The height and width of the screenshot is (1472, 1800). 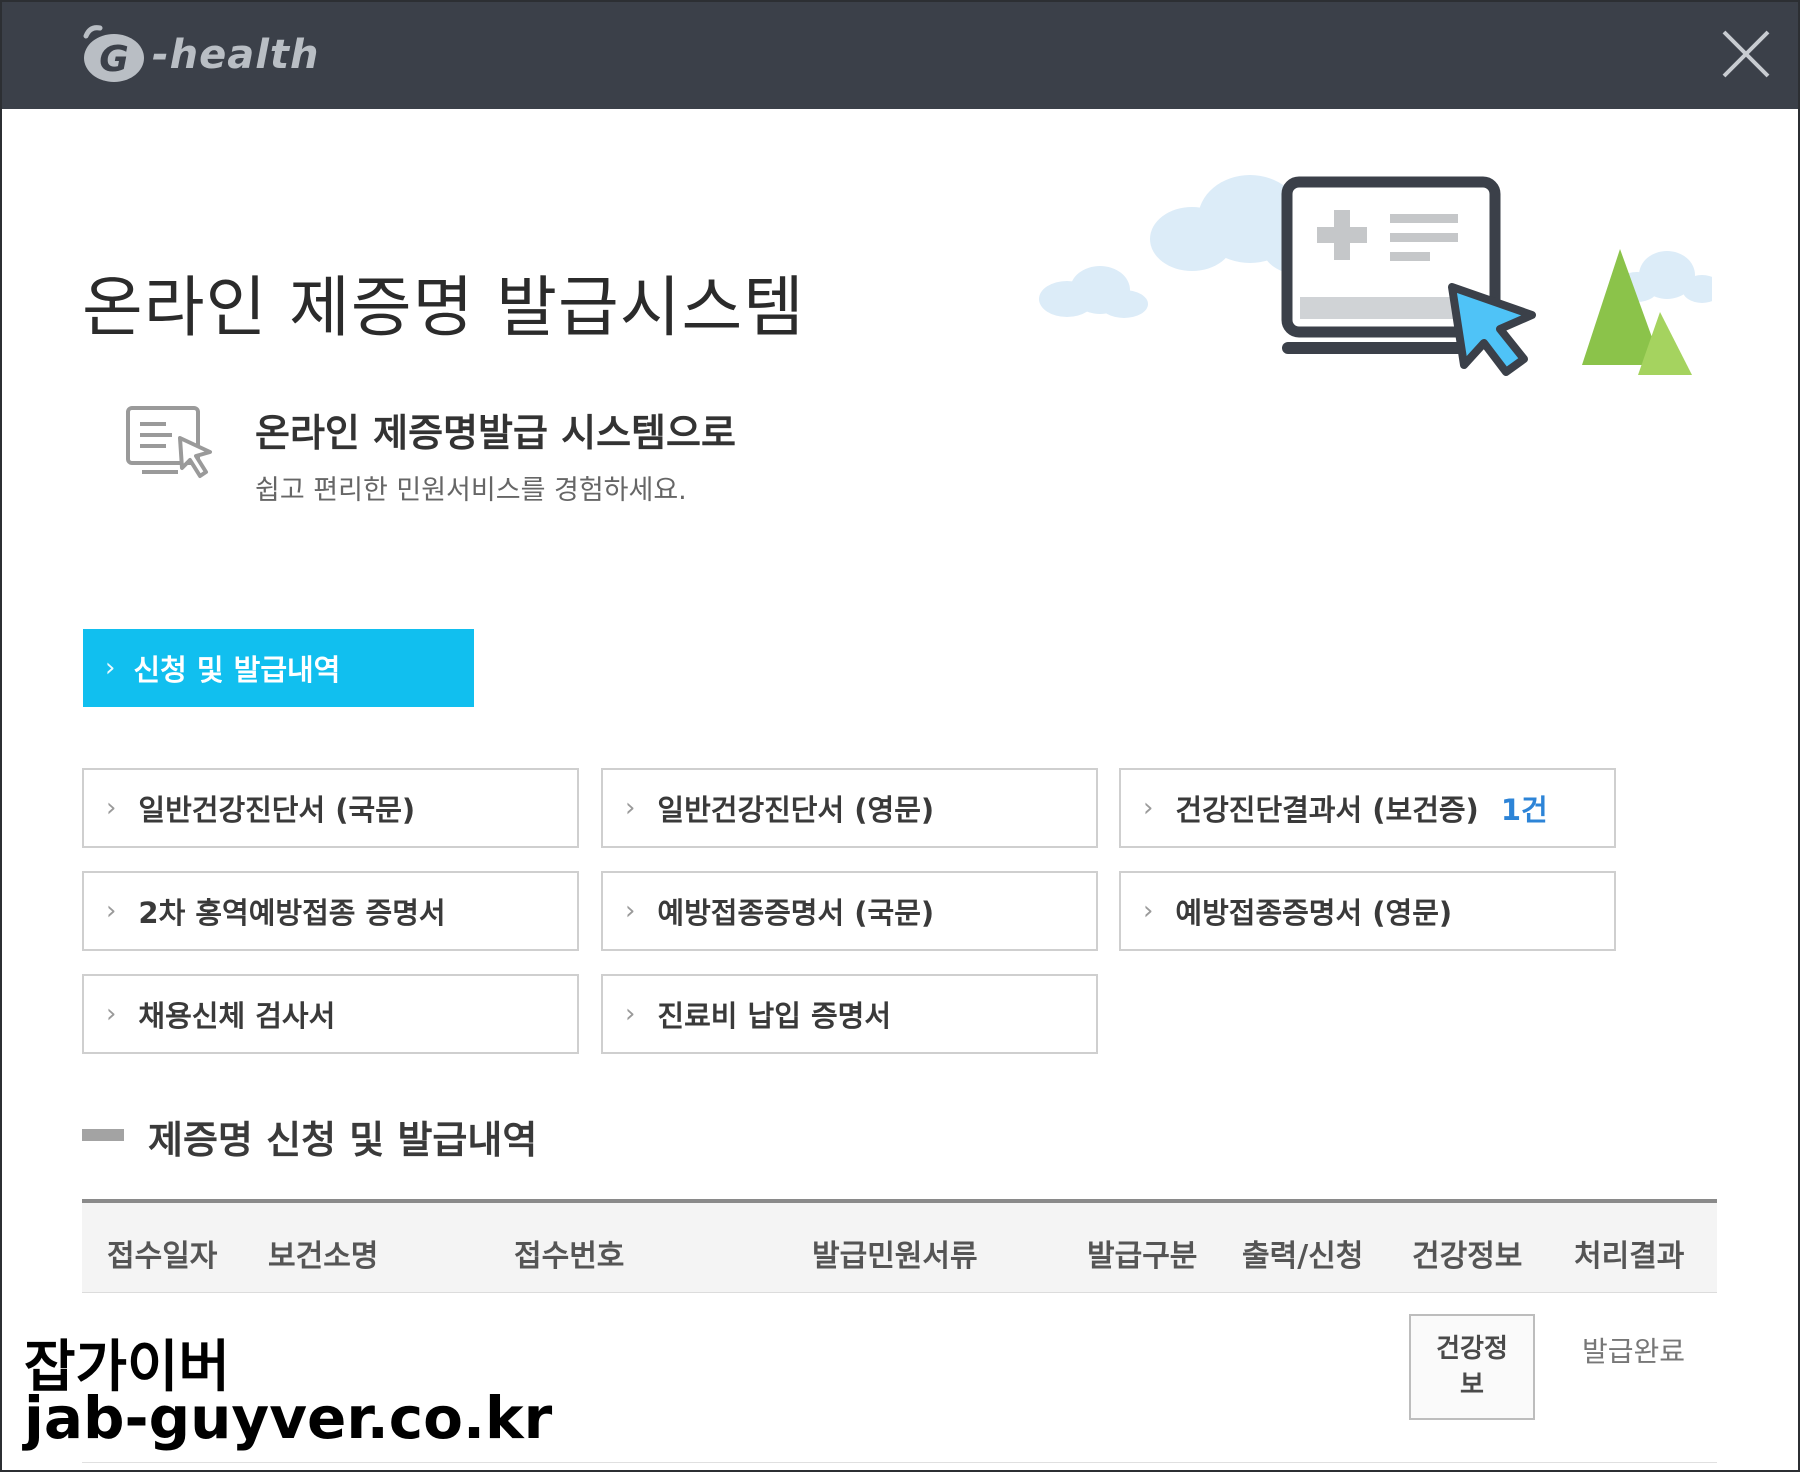 What do you see at coordinates (1375, 275) in the screenshot?
I see `laptop-medical-cursor-icon` at bounding box center [1375, 275].